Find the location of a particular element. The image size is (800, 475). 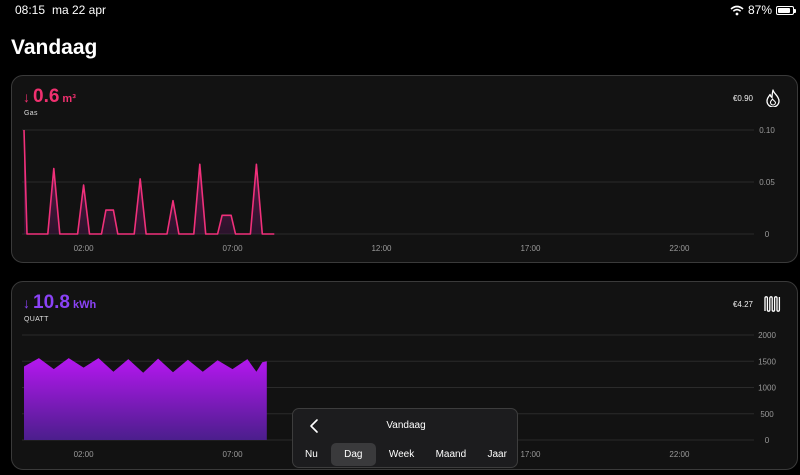

period-option-nu: Nu is located at coordinates (311, 454).